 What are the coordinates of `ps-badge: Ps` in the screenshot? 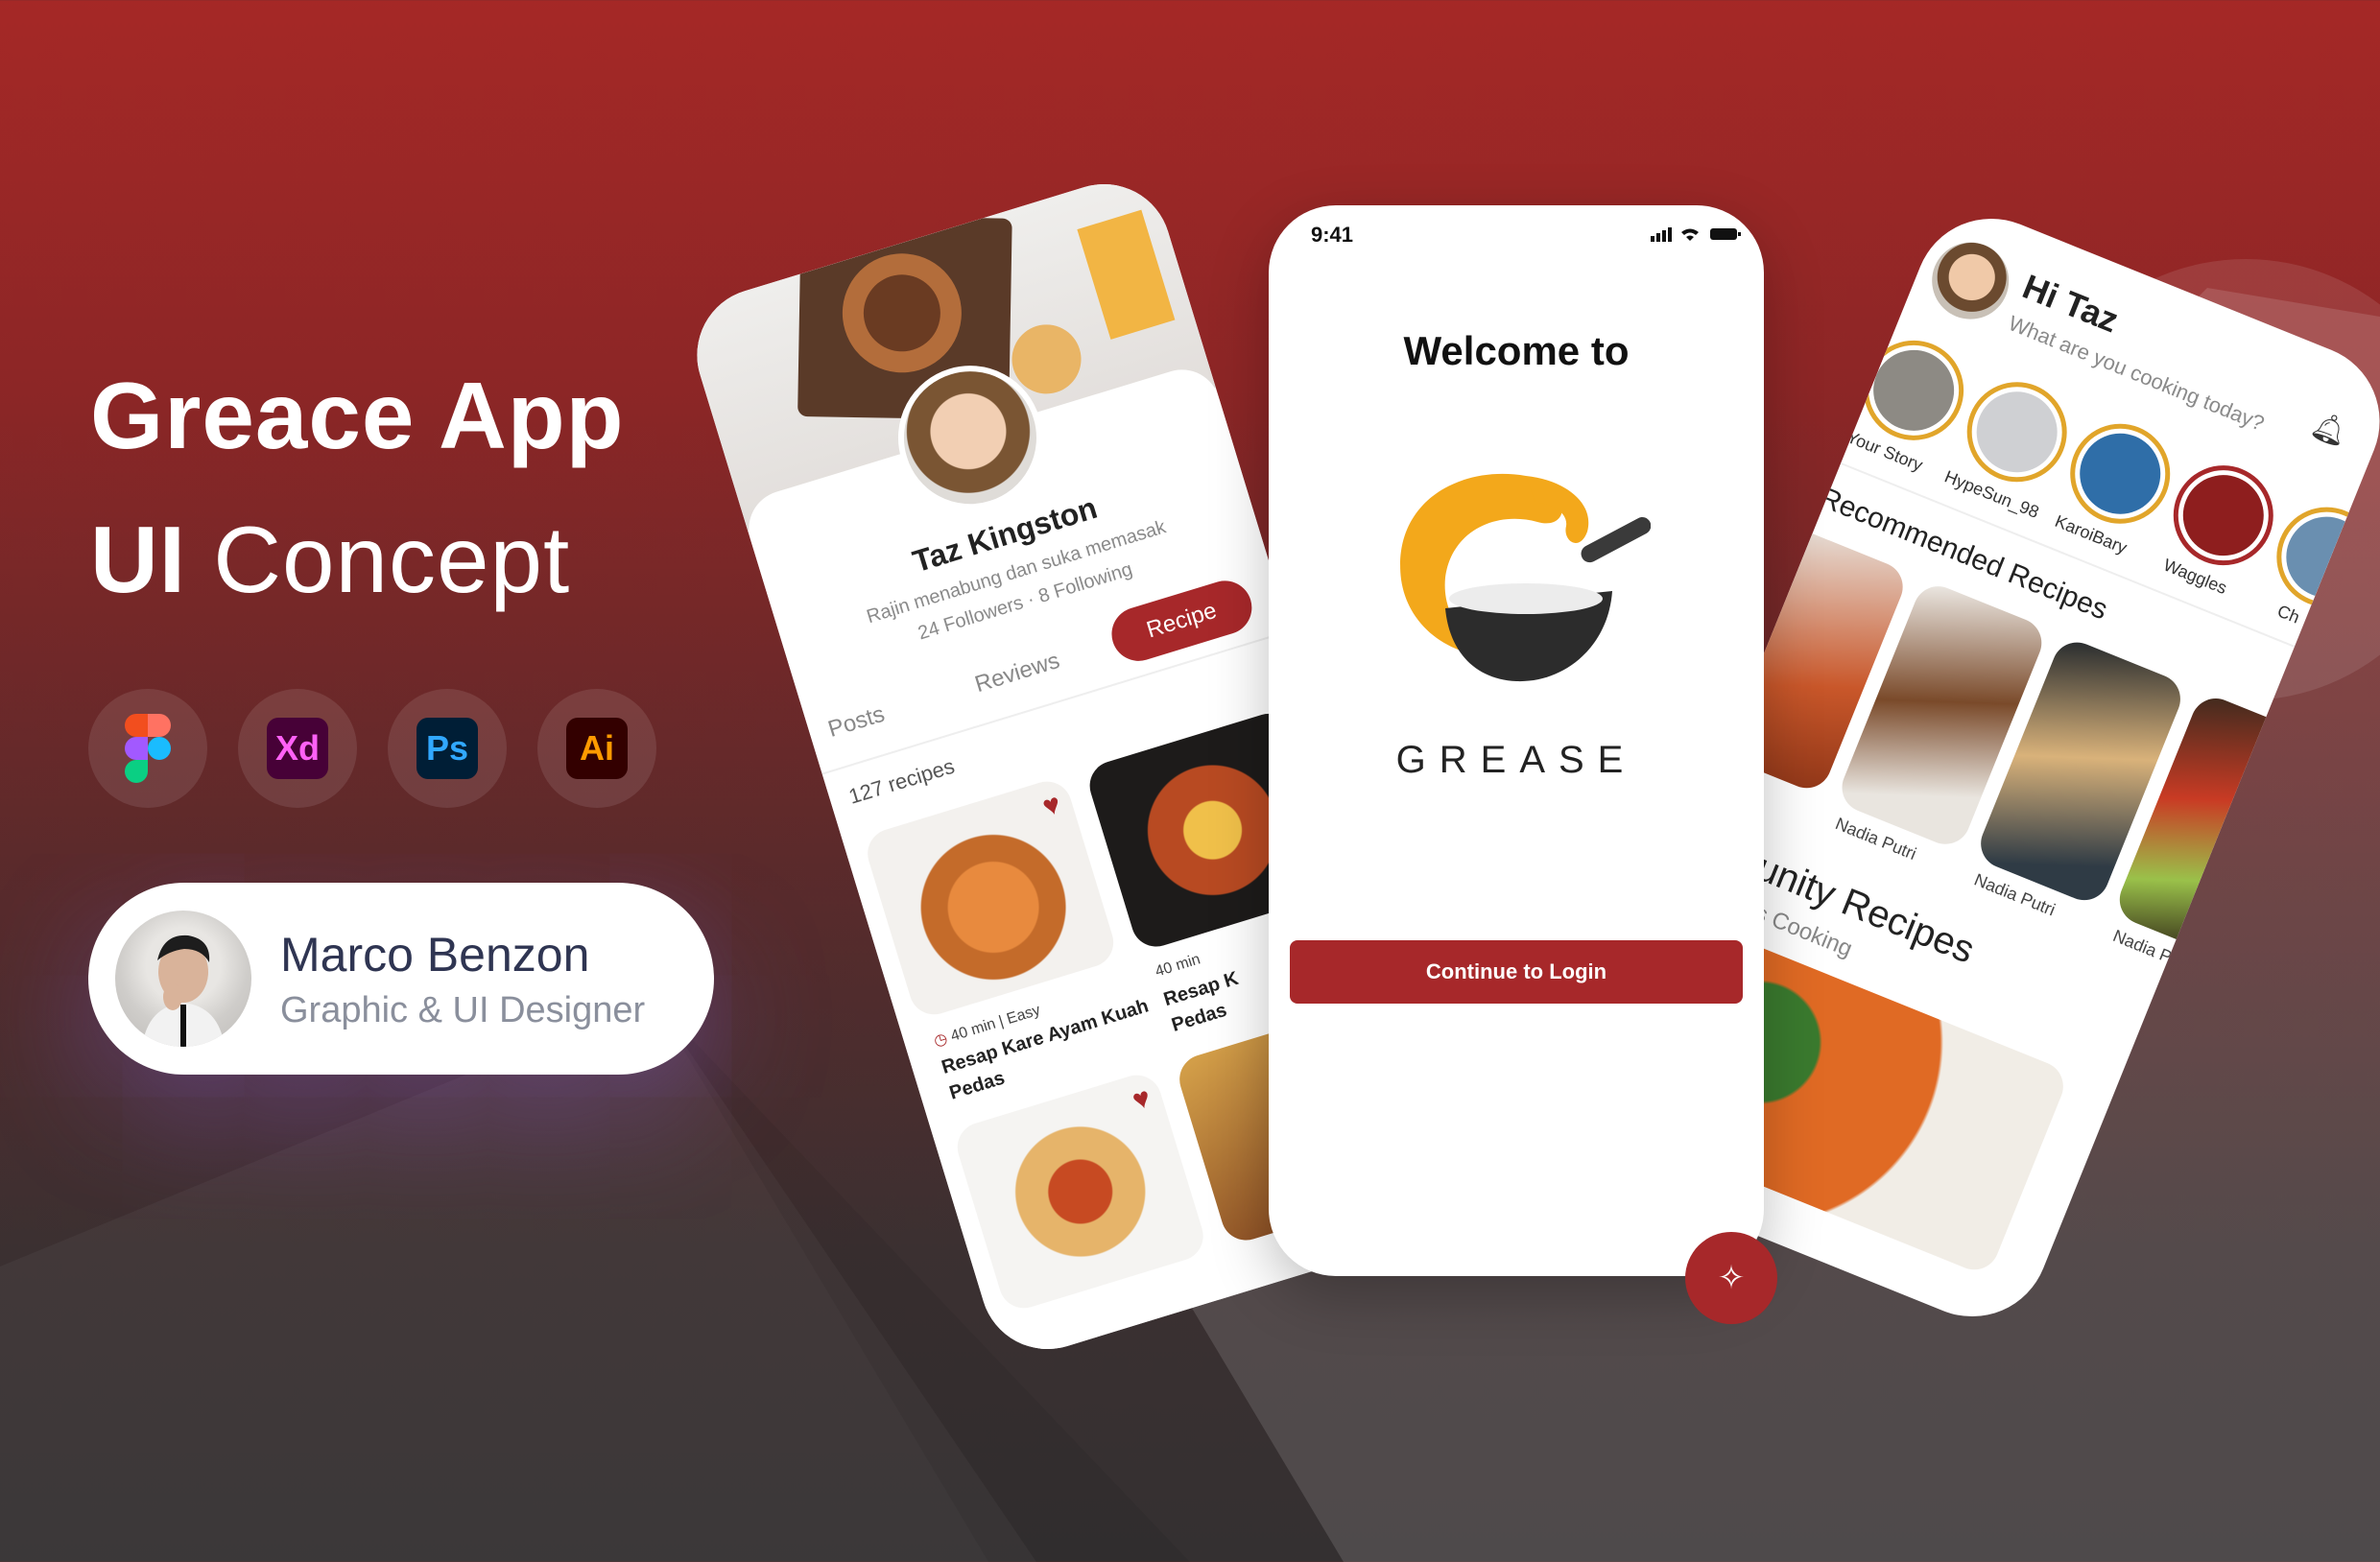 It's located at (447, 748).